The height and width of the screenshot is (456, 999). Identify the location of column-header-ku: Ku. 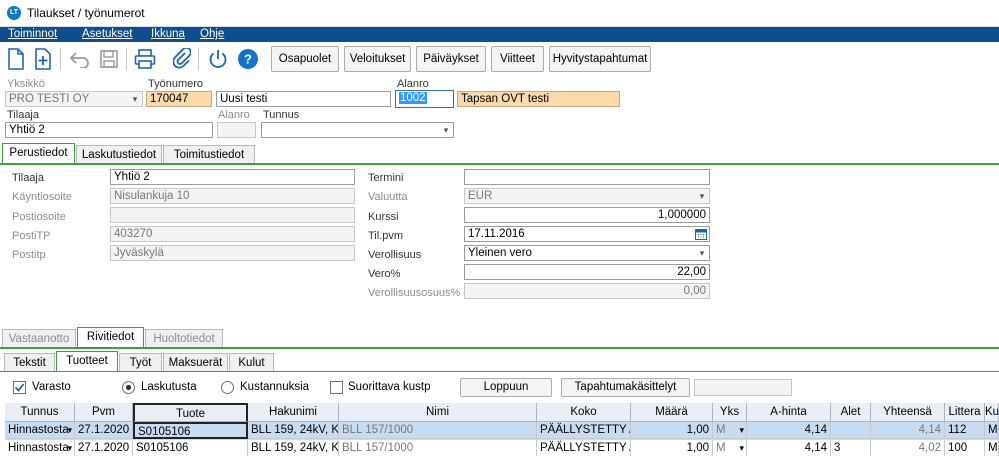
(992, 412).